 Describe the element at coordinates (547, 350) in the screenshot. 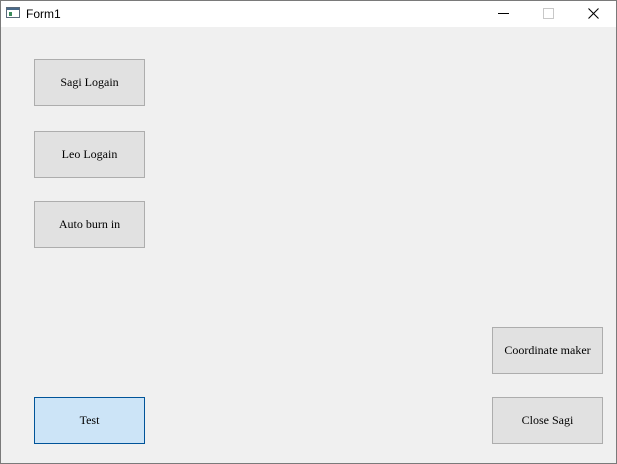

I see `coordinate-maker-button: Coordinate maker` at that location.